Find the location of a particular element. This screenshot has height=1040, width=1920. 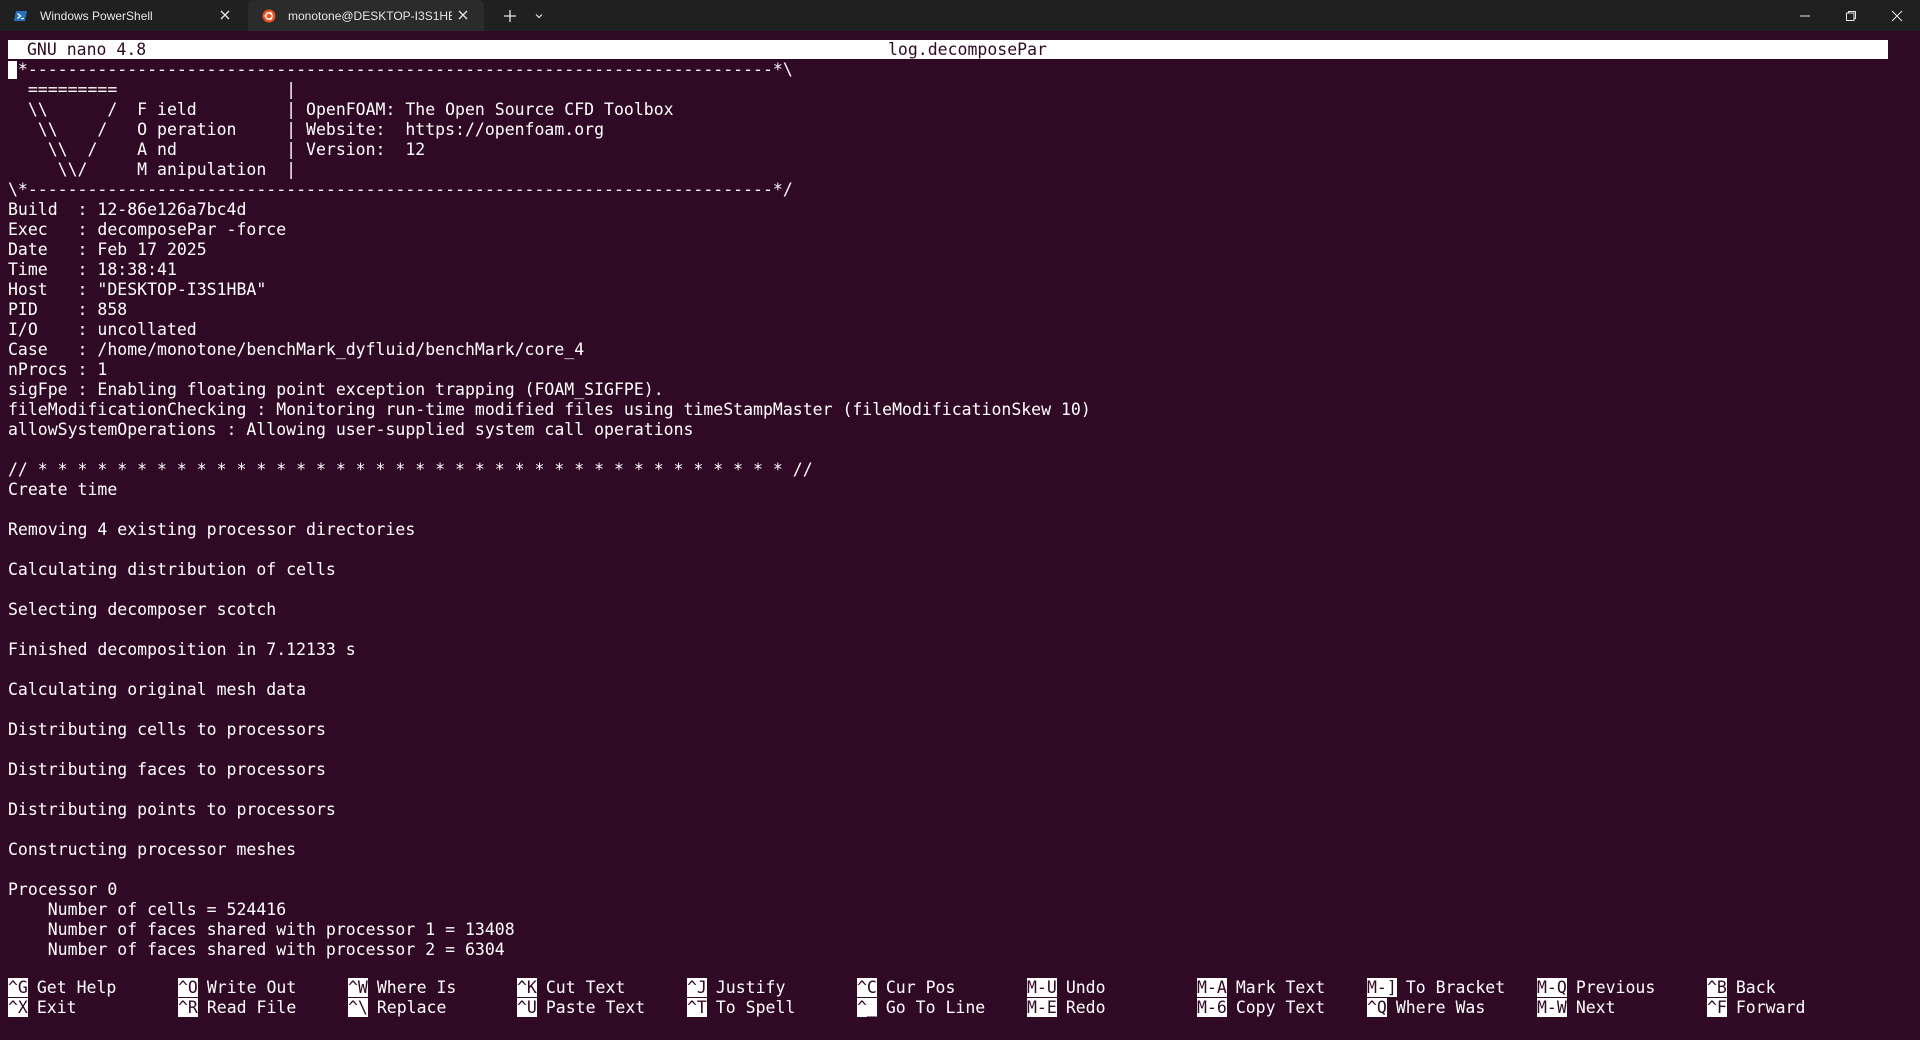

shortcut-label: Get Help is located at coordinates (76, 987).